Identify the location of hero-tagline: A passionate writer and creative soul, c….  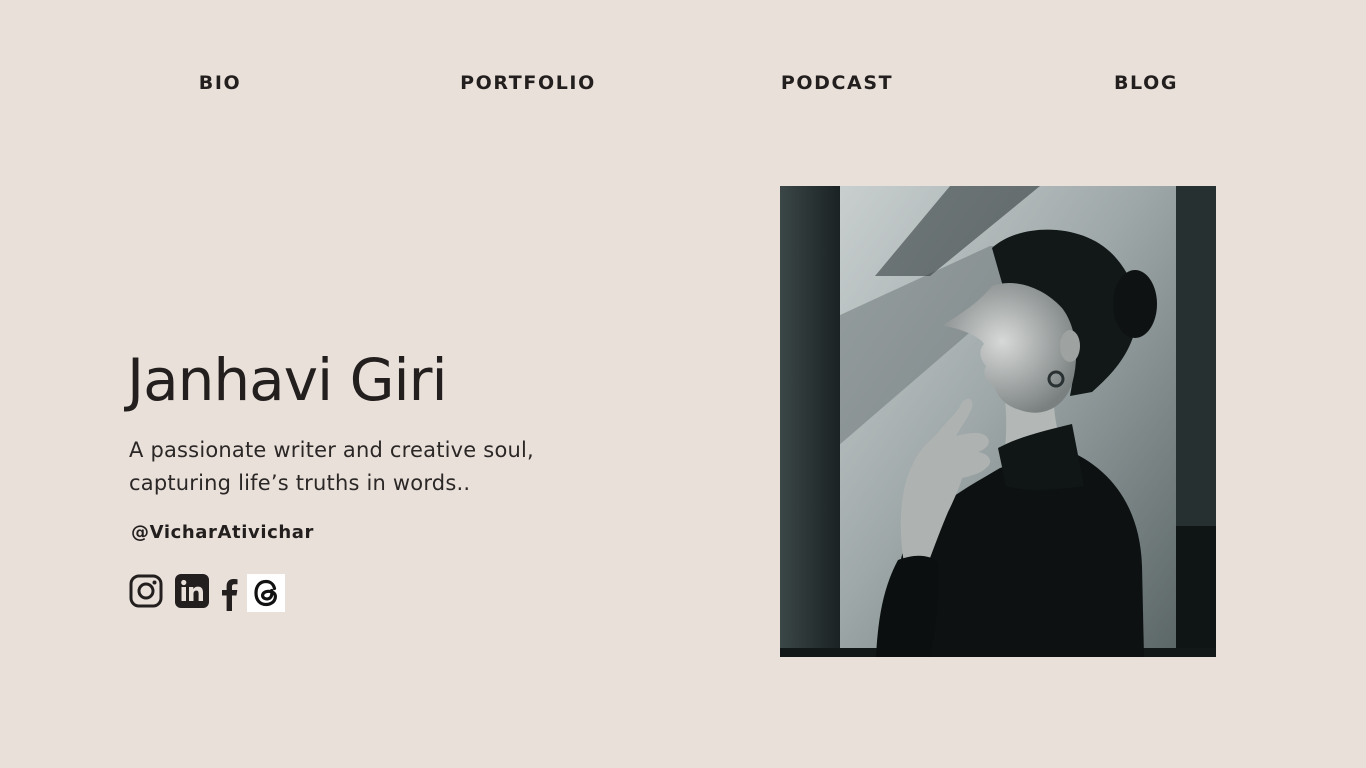
(364, 467).